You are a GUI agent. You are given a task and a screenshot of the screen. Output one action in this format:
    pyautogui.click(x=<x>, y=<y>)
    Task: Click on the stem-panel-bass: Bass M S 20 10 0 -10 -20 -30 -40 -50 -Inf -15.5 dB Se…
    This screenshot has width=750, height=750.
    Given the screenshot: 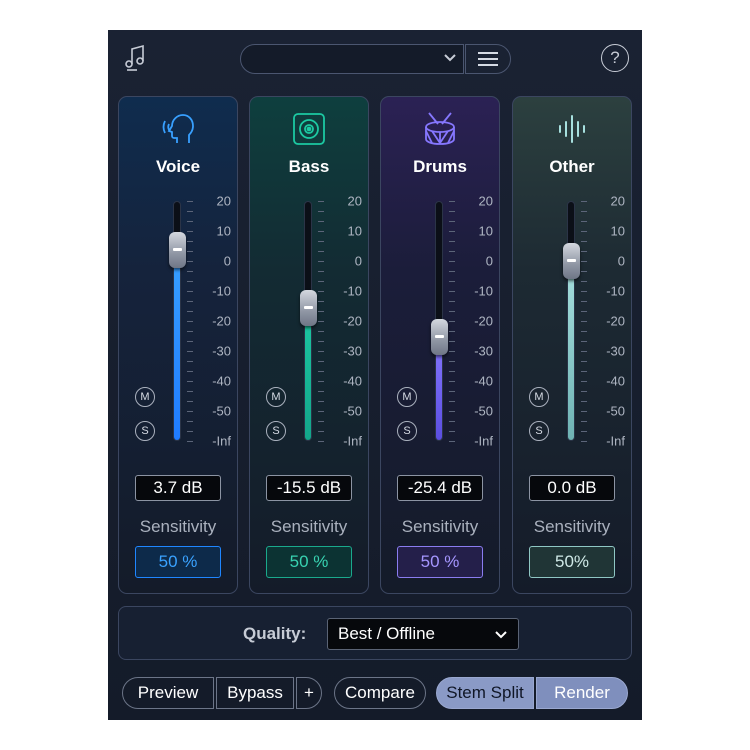 What is the action you would take?
    pyautogui.click(x=309, y=345)
    